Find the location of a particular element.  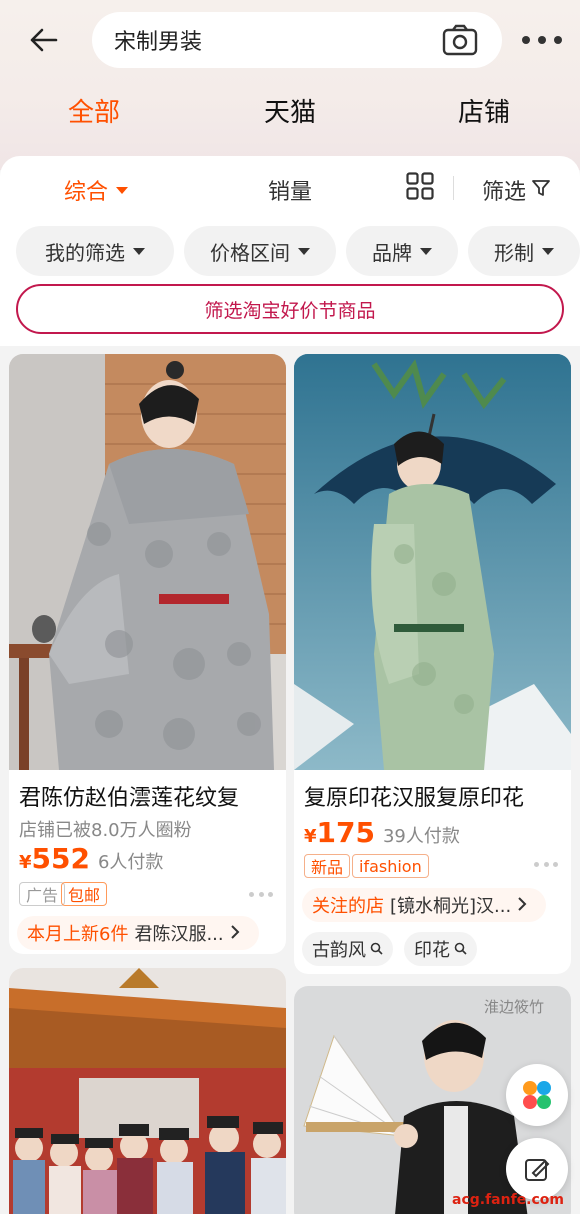

paid-count: 6人付款 is located at coordinates (130, 862).